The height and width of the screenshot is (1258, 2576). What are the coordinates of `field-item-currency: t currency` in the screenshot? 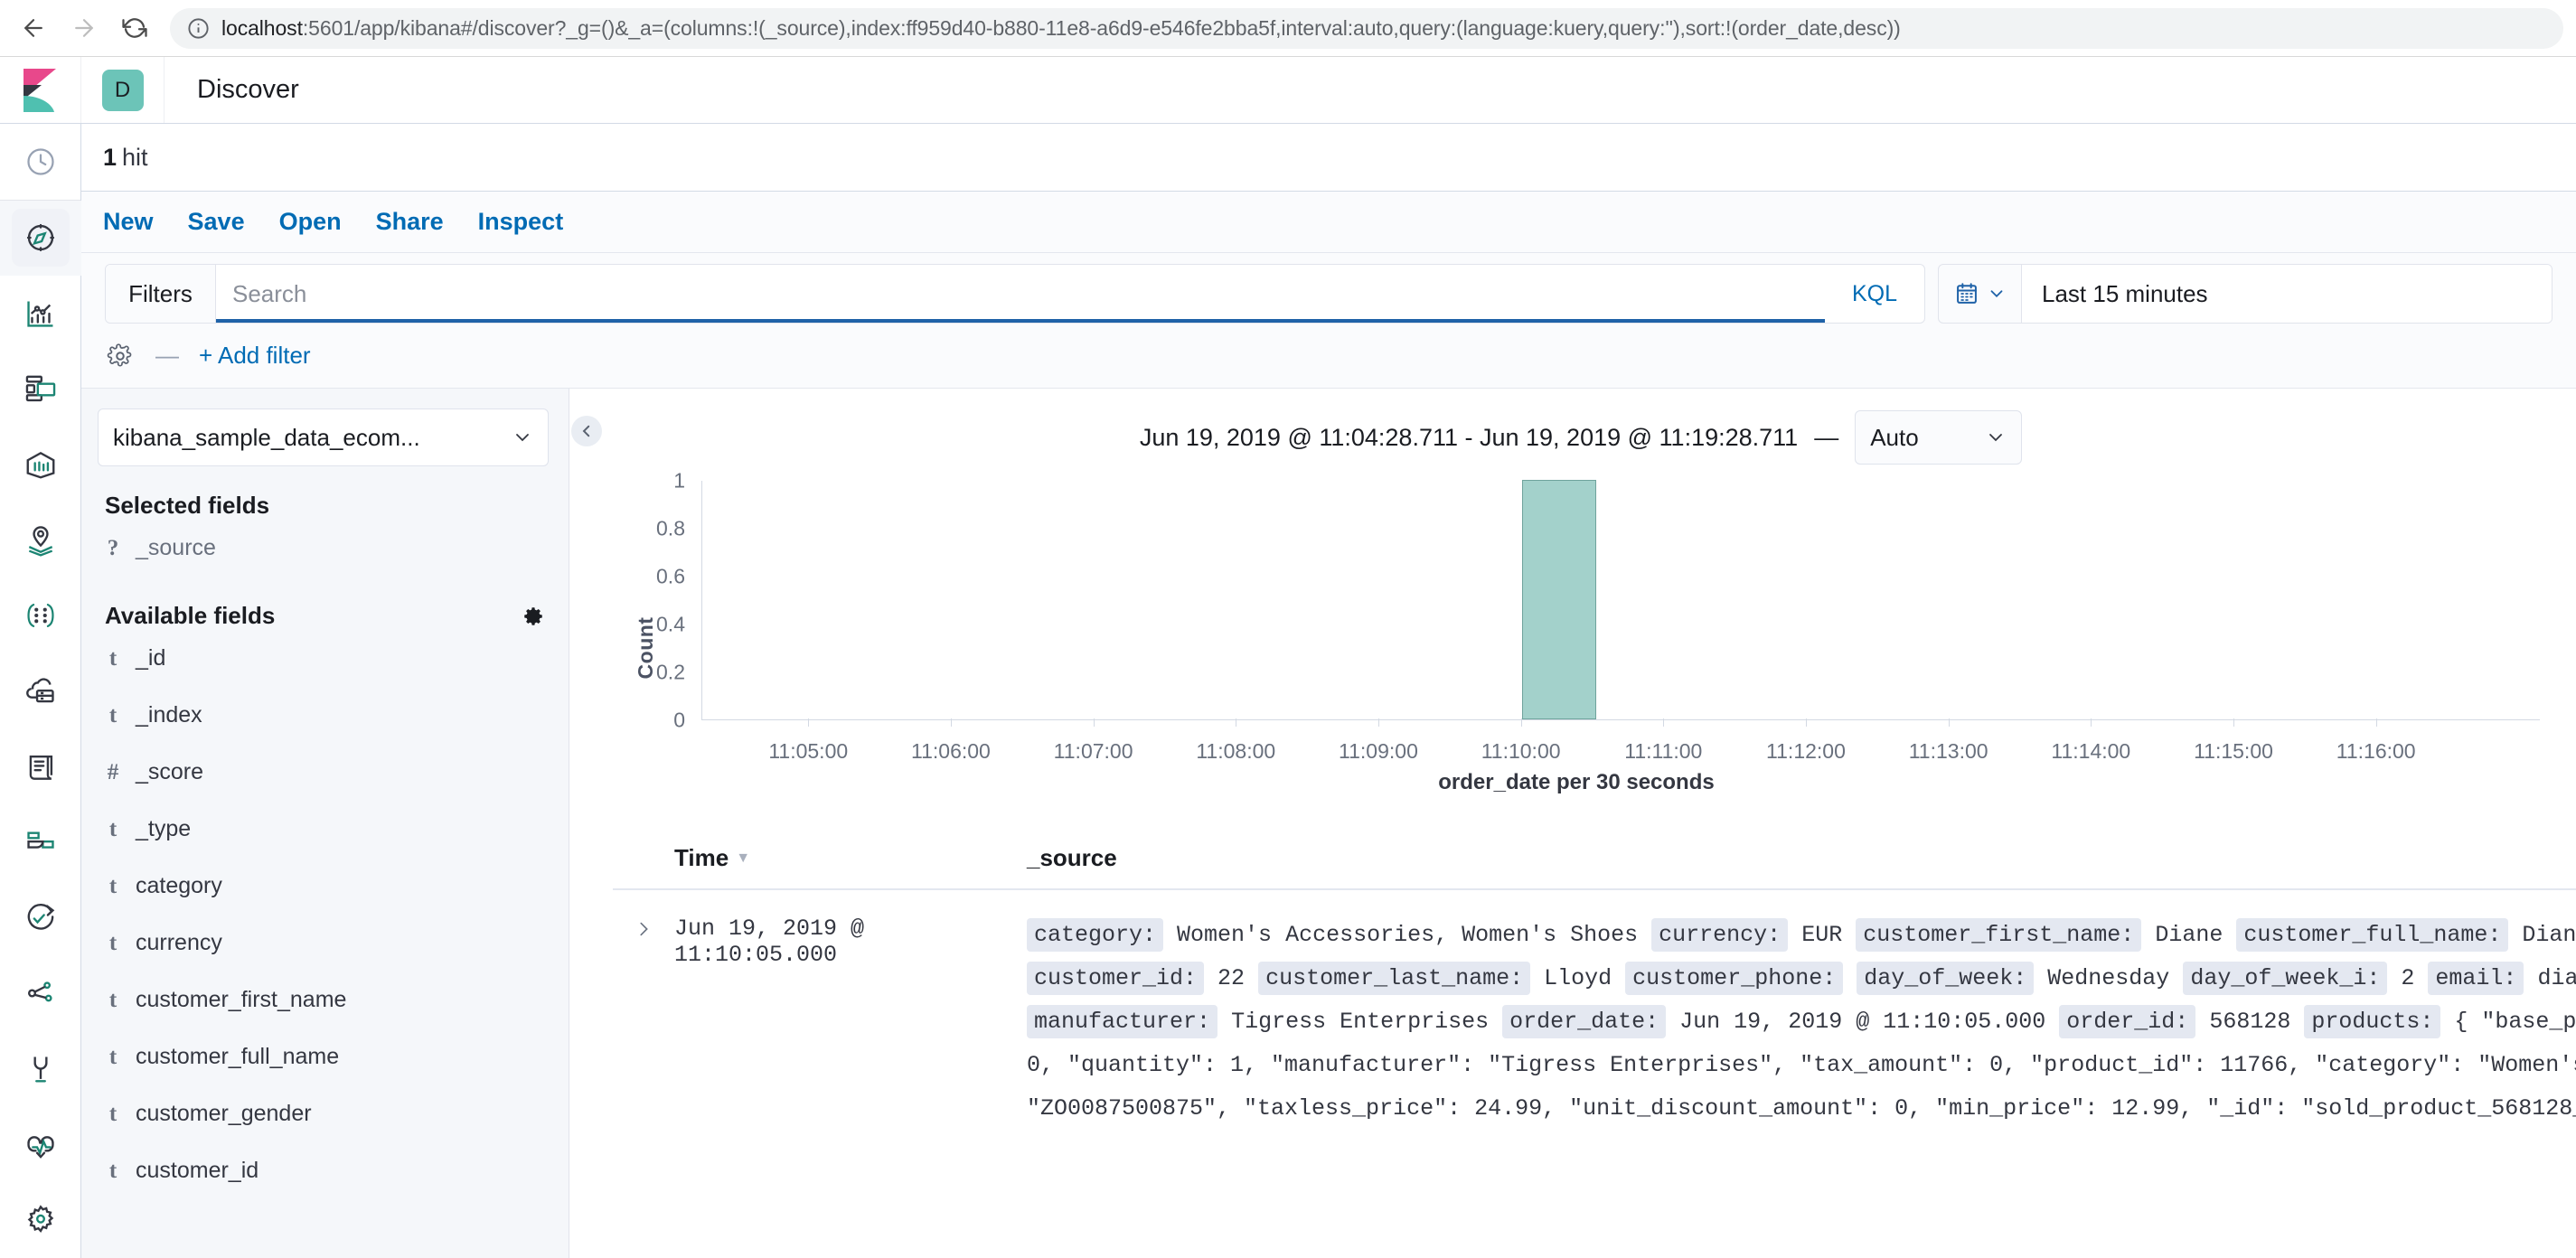 It's located at (323, 943).